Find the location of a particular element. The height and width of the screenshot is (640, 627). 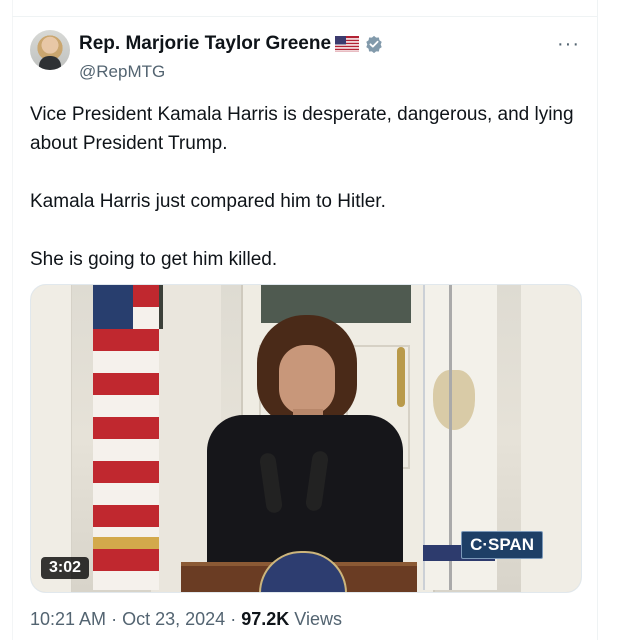

verified-badge-icon is located at coordinates (374, 44).